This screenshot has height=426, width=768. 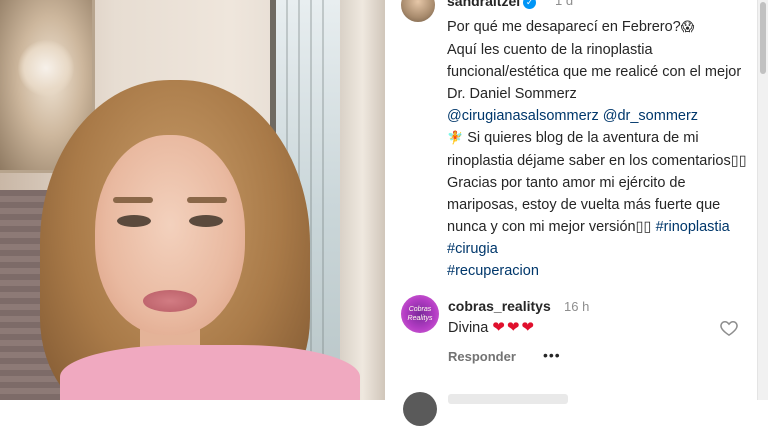 What do you see at coordinates (455, 138) in the screenshot?
I see `fairy-emoji: 🧚` at bounding box center [455, 138].